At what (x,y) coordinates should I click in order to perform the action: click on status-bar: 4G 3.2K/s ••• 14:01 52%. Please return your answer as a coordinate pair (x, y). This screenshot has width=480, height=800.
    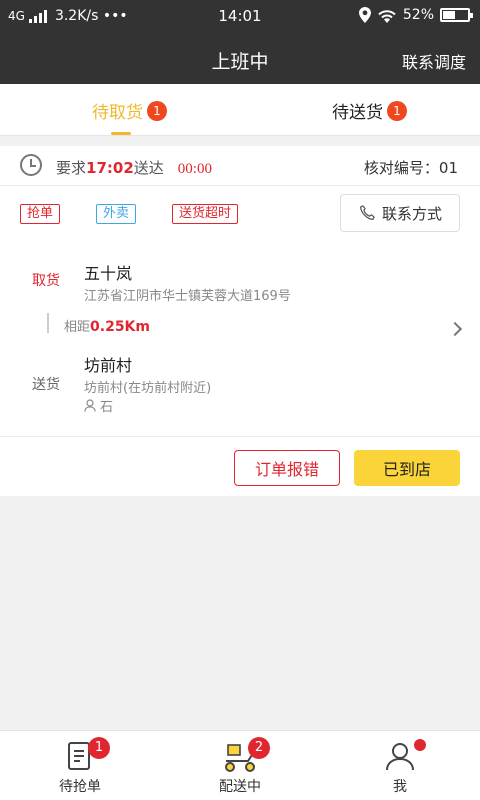
    Looking at the image, I should click on (240, 17).